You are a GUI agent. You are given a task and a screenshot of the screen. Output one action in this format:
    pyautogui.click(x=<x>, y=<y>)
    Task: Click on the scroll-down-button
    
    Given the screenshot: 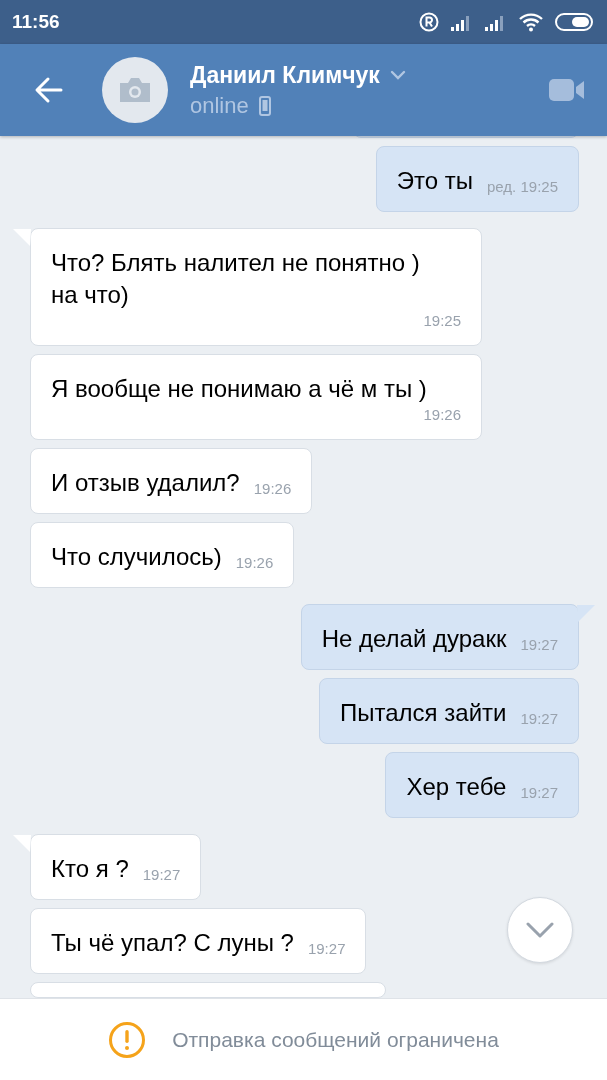 What is the action you would take?
    pyautogui.click(x=540, y=930)
    